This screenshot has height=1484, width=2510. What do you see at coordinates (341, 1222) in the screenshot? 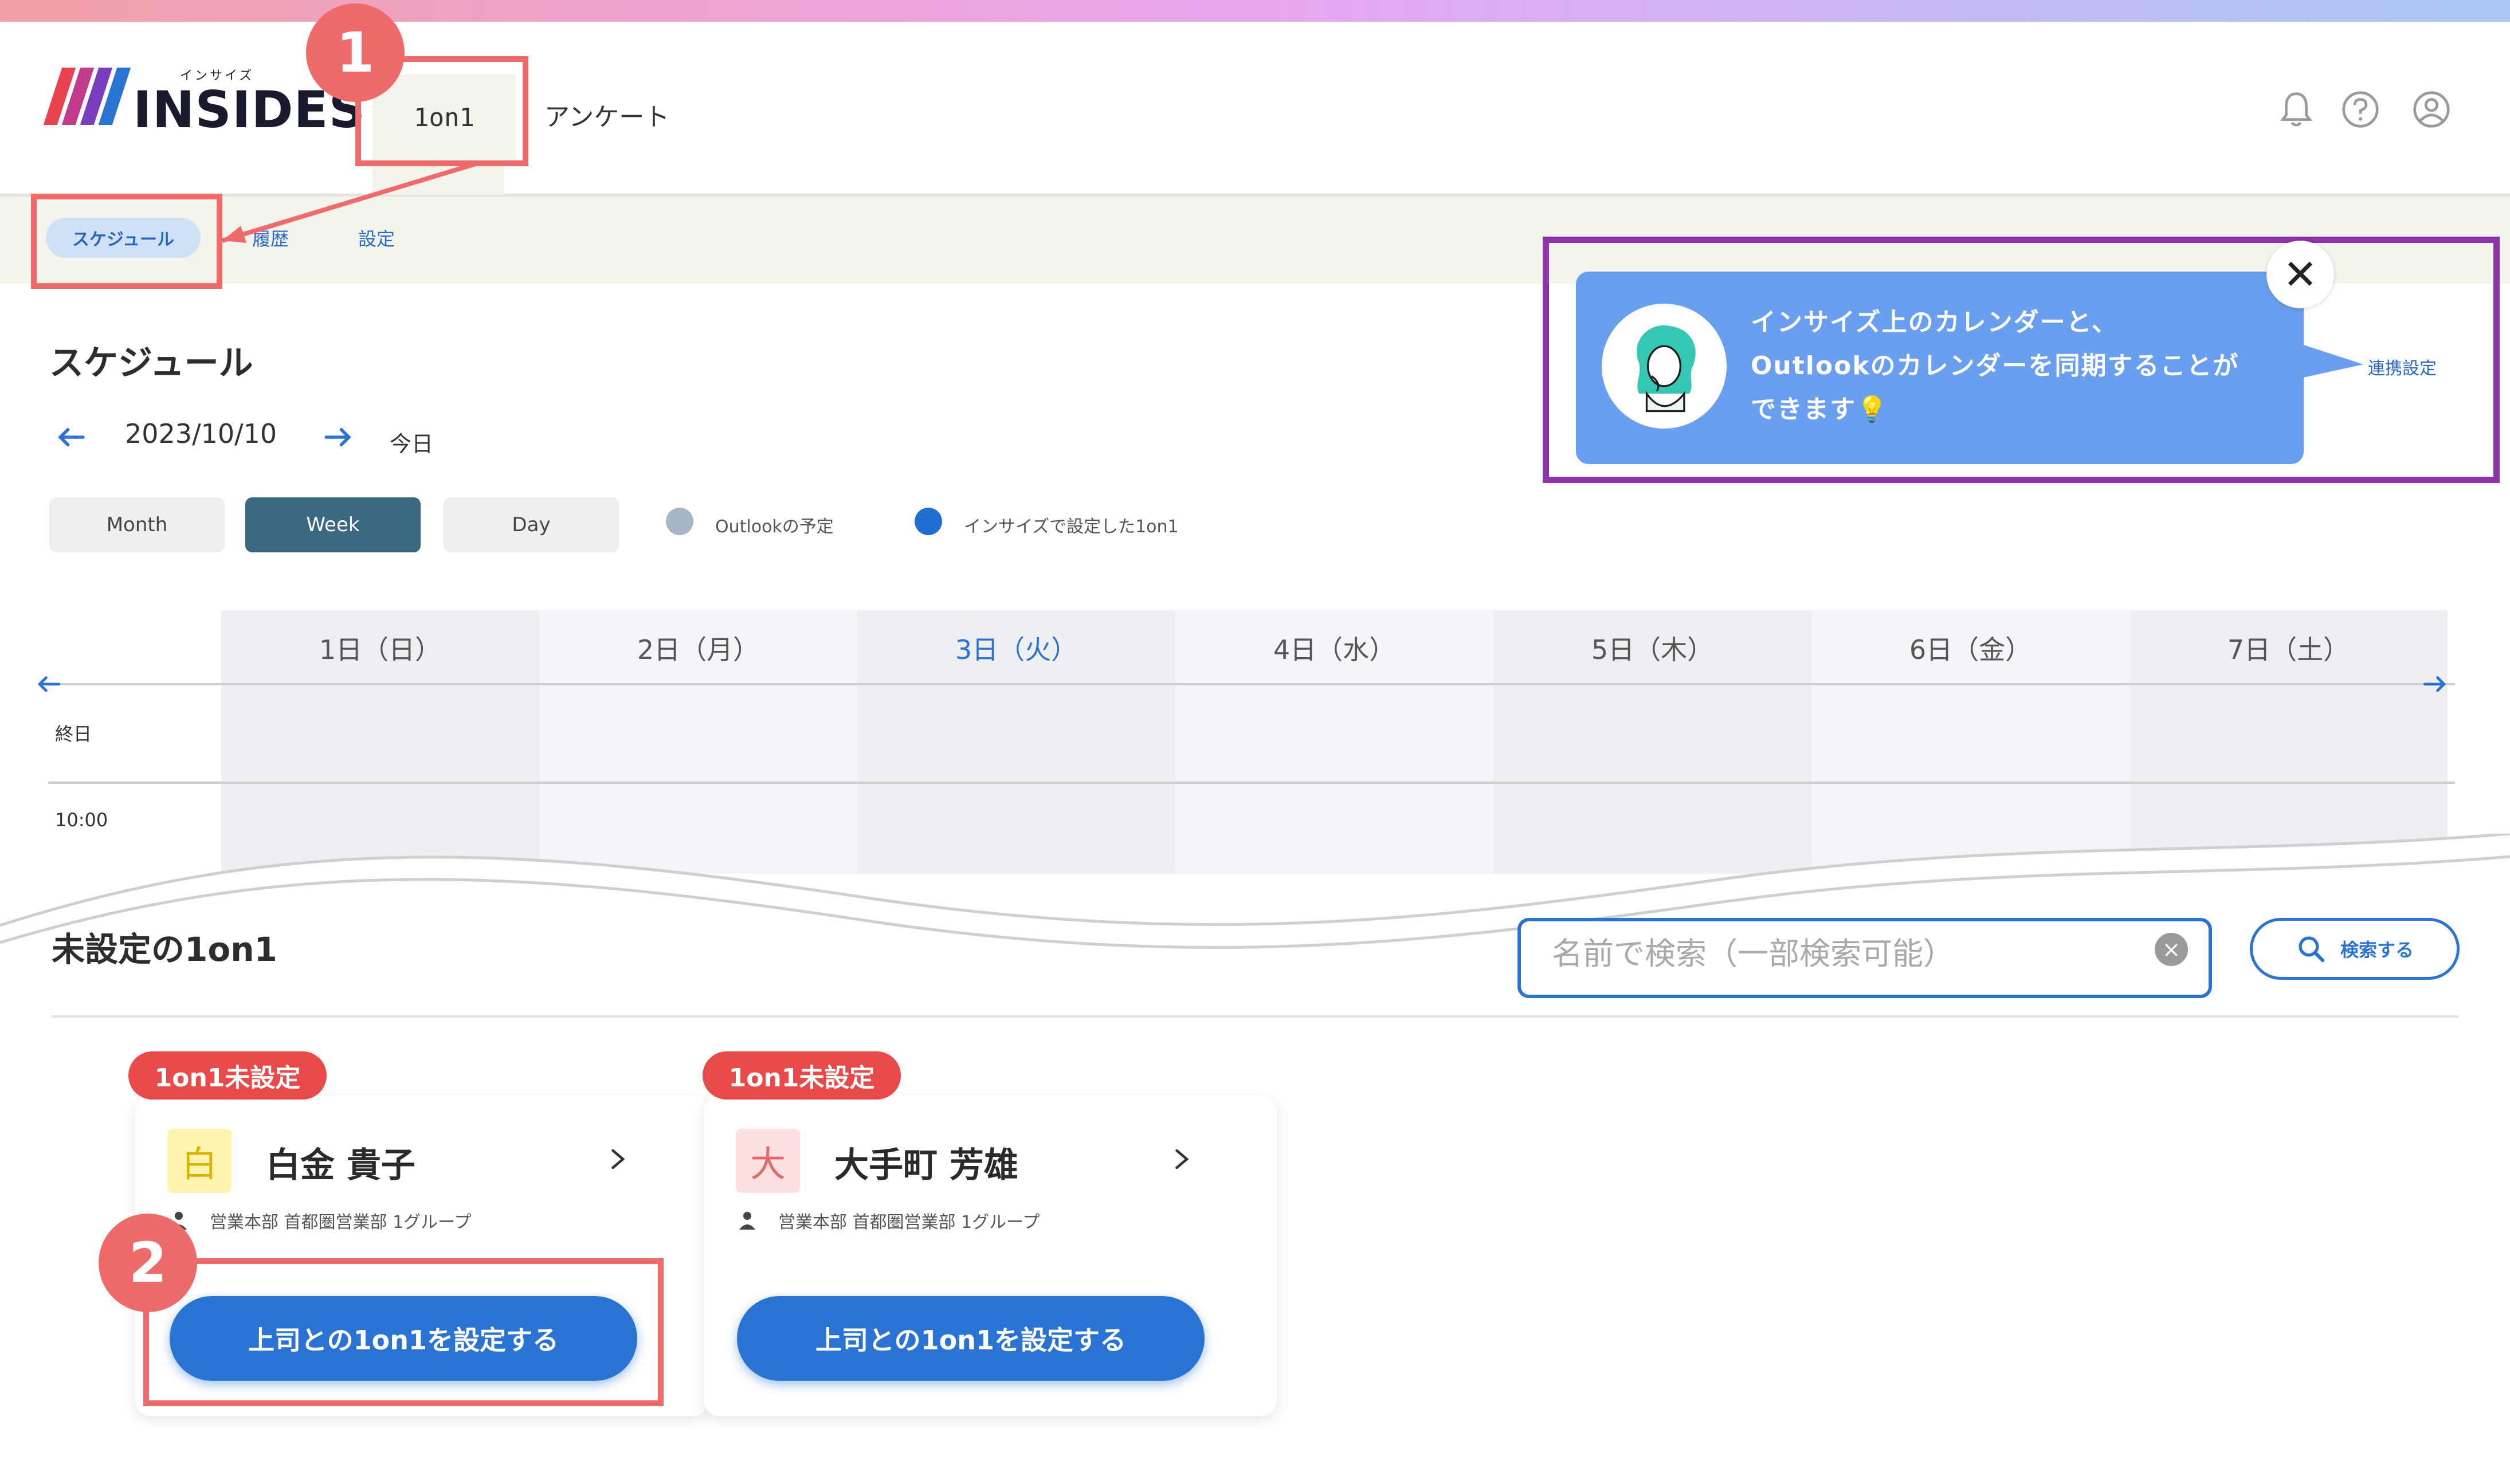
I see `card-1-department: 営業本部 首都圏営業部 1グループ` at bounding box center [341, 1222].